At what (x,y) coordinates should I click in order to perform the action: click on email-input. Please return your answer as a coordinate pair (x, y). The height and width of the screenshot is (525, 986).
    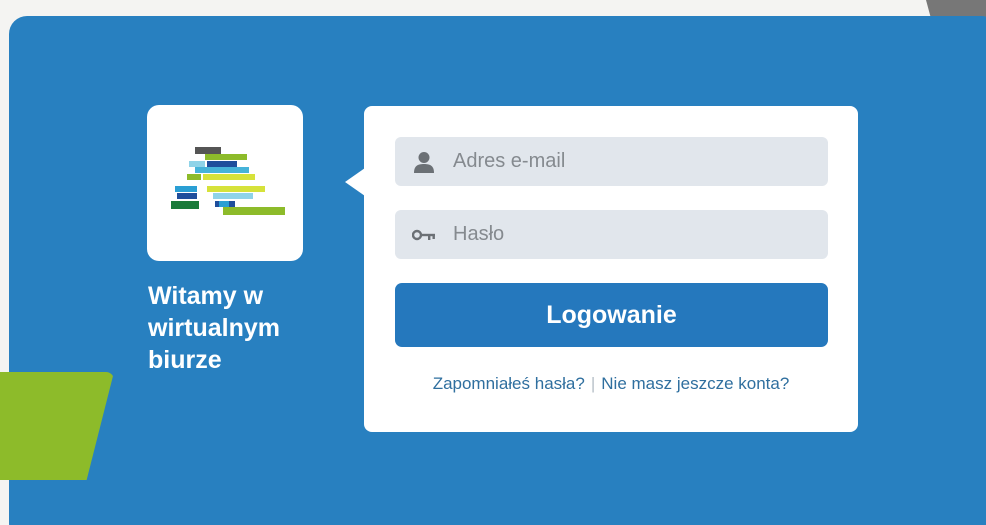
    Looking at the image, I should click on (633, 161).